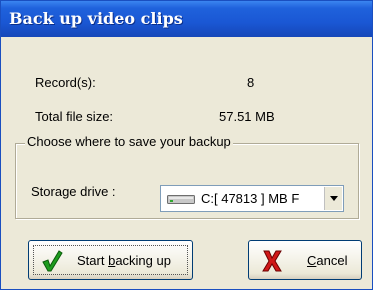 The width and height of the screenshot is (373, 296). What do you see at coordinates (272, 261) in the screenshot?
I see `red-x-icon` at bounding box center [272, 261].